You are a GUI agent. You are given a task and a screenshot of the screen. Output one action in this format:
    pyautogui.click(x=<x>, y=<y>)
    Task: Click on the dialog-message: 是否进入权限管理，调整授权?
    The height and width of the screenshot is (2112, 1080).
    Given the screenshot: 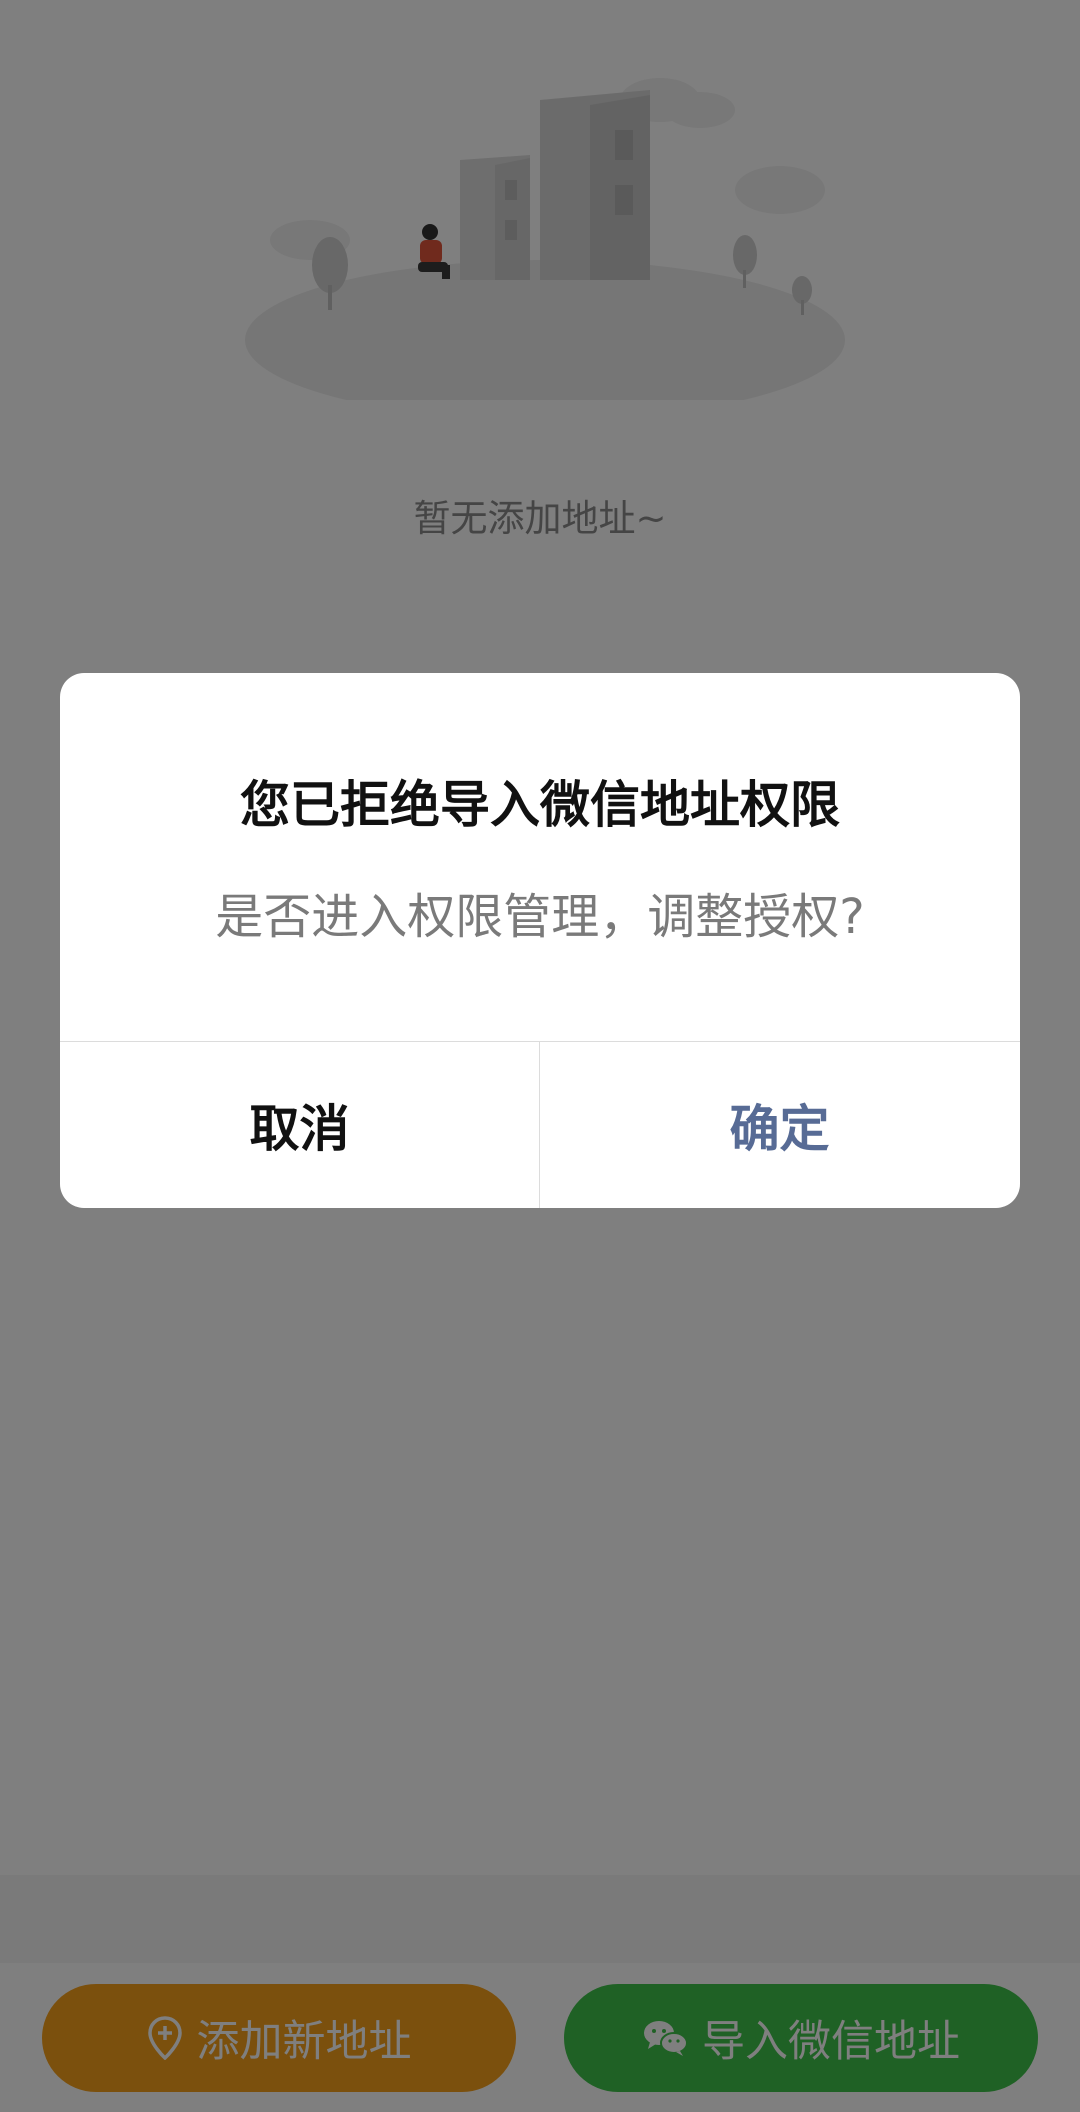 What is the action you would take?
    pyautogui.click(x=540, y=917)
    